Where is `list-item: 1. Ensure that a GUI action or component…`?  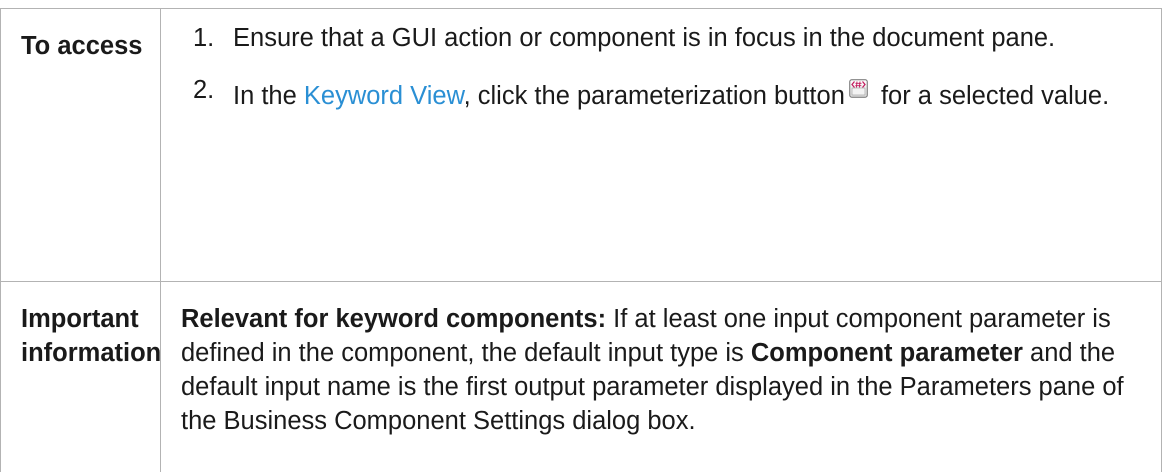
list-item: 1. Ensure that a GUI action or component… is located at coordinates (661, 38).